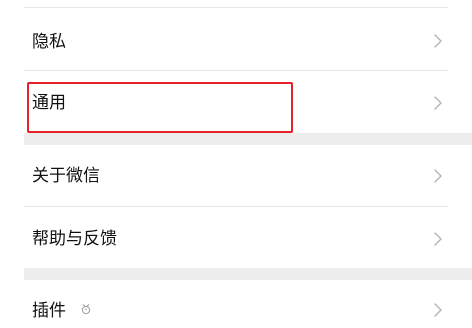 The height and width of the screenshot is (328, 472). Describe the element at coordinates (86, 307) in the screenshot. I see `plugin-badge-icon` at that location.